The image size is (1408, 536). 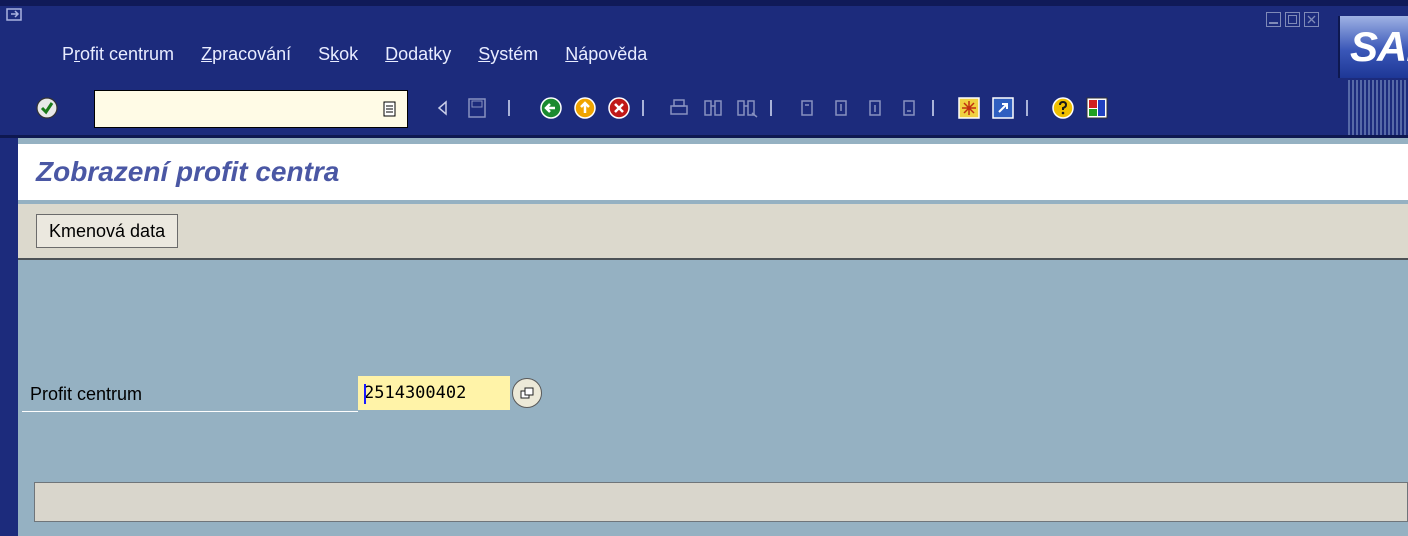 What do you see at coordinates (246, 54) in the screenshot?
I see `menu-item: Zpracování` at bounding box center [246, 54].